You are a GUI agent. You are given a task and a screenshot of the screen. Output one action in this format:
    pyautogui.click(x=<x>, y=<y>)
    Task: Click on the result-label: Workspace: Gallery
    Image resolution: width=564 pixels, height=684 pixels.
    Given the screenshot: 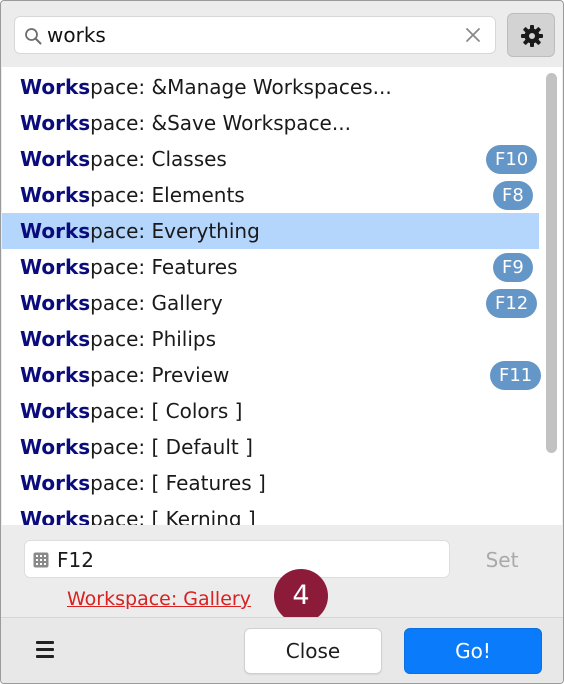 What is the action you would take?
    pyautogui.click(x=121, y=303)
    